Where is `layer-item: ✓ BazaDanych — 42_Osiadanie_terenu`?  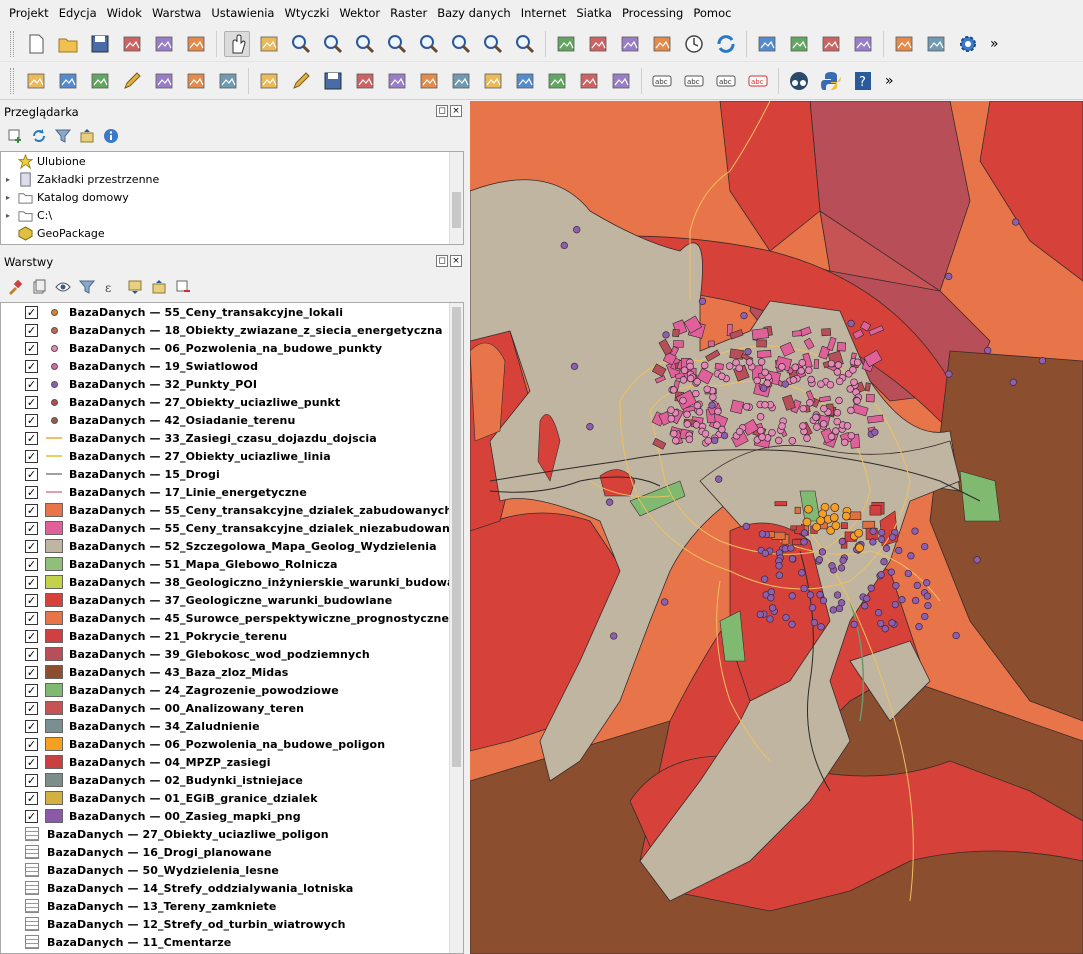
layer-item: ✓ BazaDanych — 42_Osiadanie_terenu is located at coordinates (232, 420).